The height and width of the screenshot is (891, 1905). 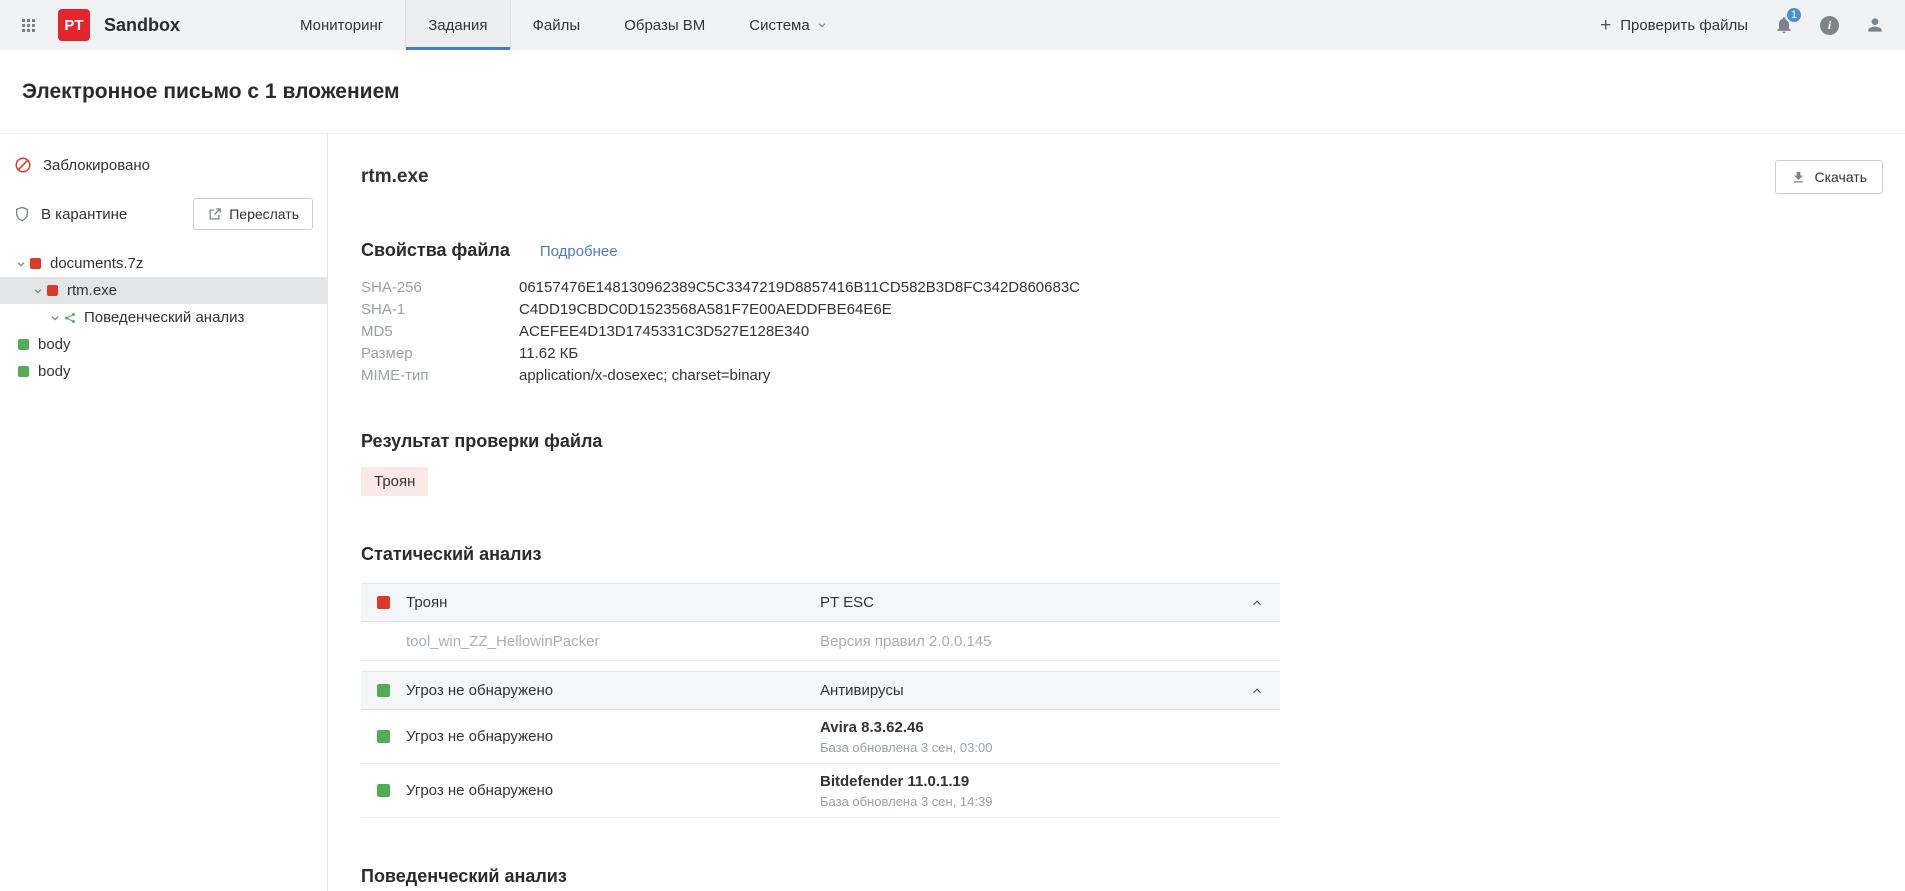 I want to click on nav-monitoring: Мониторинг, so click(x=341, y=25).